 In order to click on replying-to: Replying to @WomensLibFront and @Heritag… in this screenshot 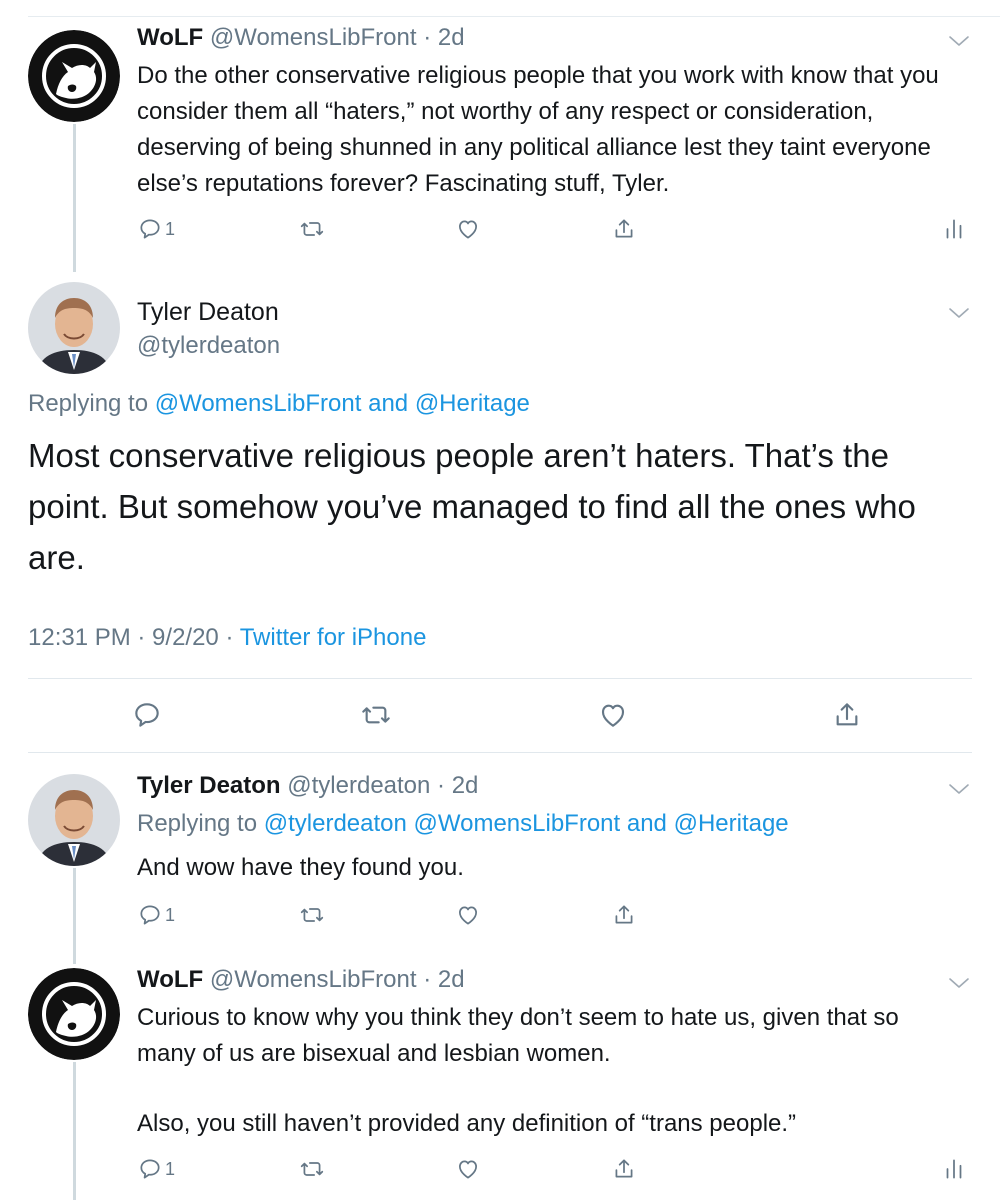, I will do `click(279, 404)`.